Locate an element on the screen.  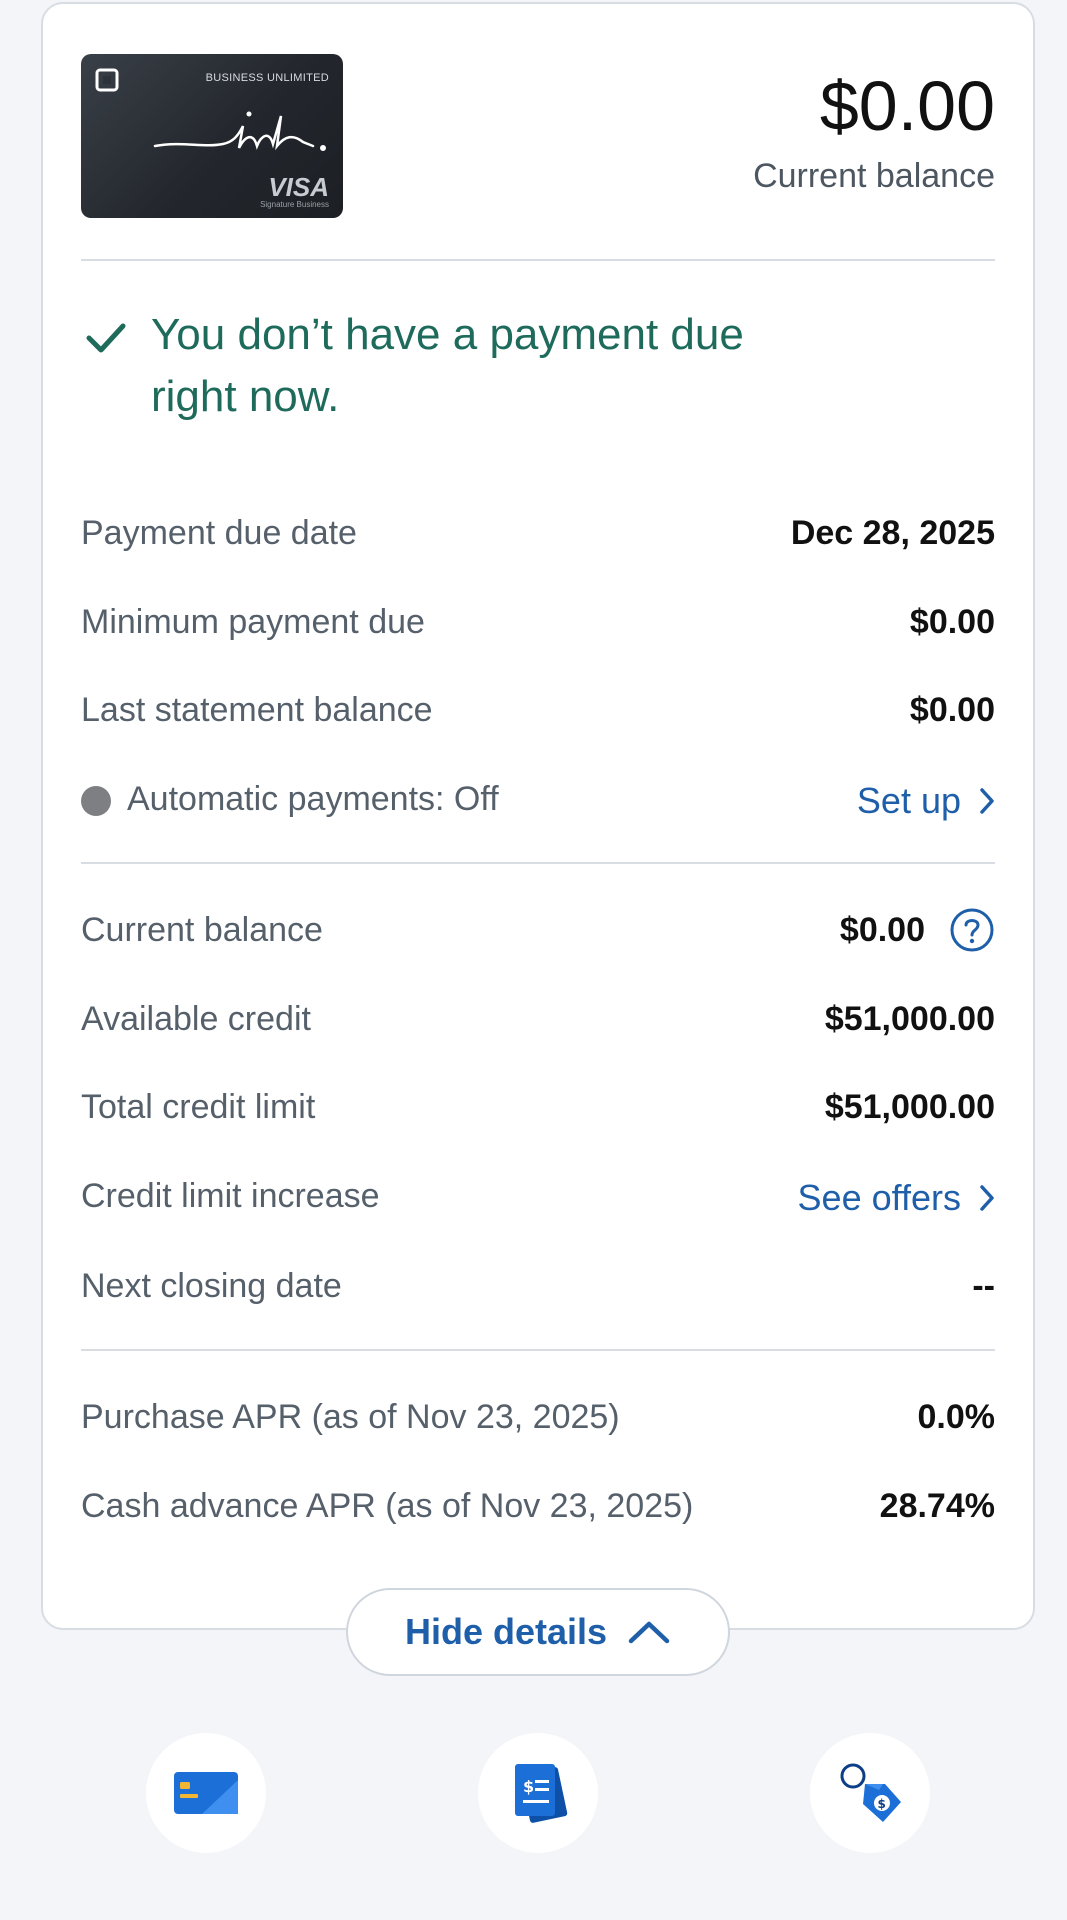
last-statement-balance-row: Last statement balance $0.00 is located at coordinates (538, 711).